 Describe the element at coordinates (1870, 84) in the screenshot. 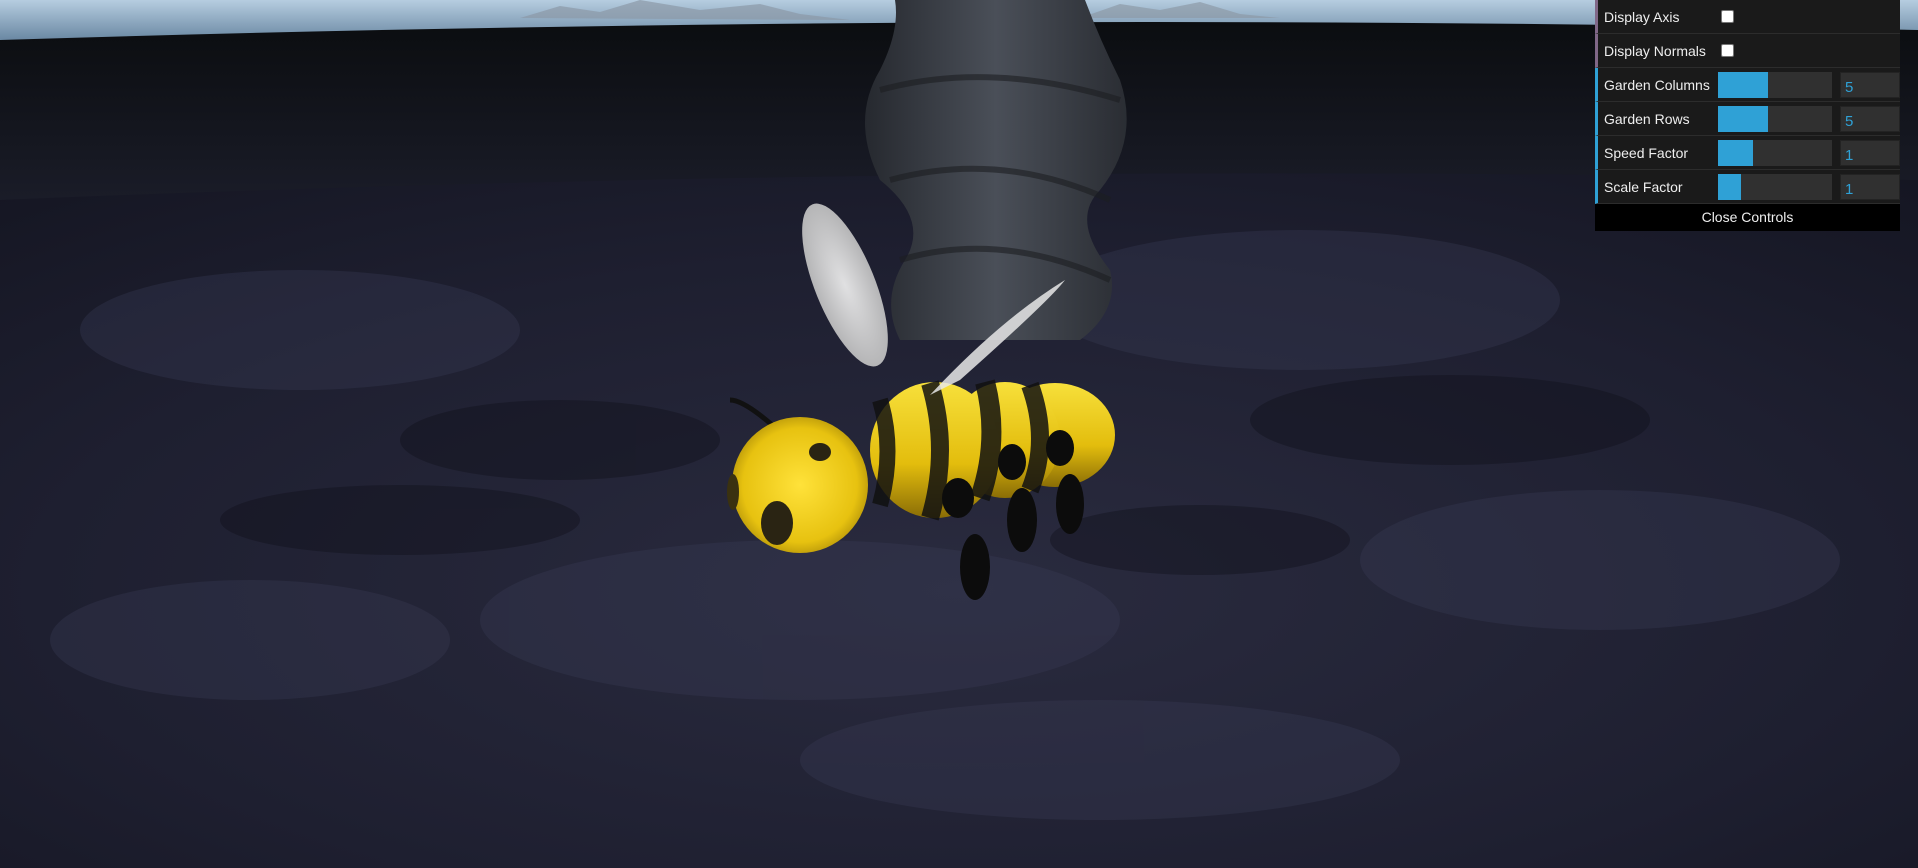

I see `garden-columns-input: 5` at that location.